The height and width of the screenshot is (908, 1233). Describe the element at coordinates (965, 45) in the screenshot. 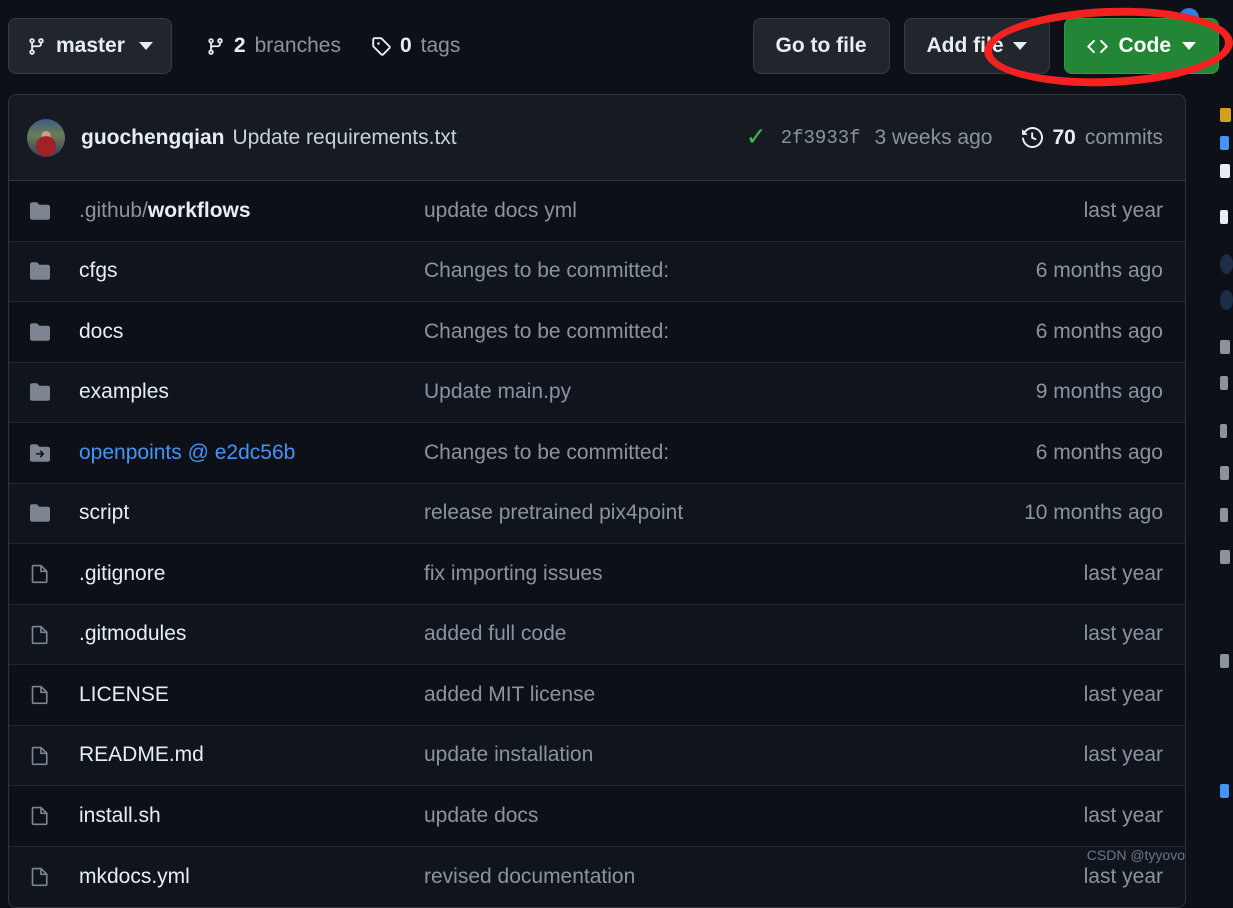

I see `add-file-label: Add file` at that location.